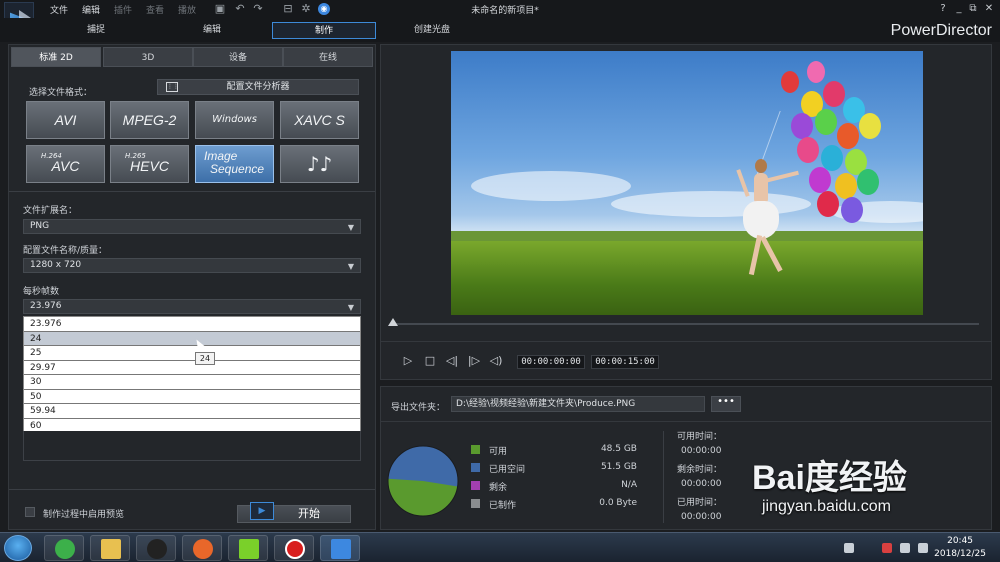 Image resolution: width=1000 pixels, height=562 pixels. Describe the element at coordinates (989, 9) in the screenshot. I see `close-icon: ✕` at that location.